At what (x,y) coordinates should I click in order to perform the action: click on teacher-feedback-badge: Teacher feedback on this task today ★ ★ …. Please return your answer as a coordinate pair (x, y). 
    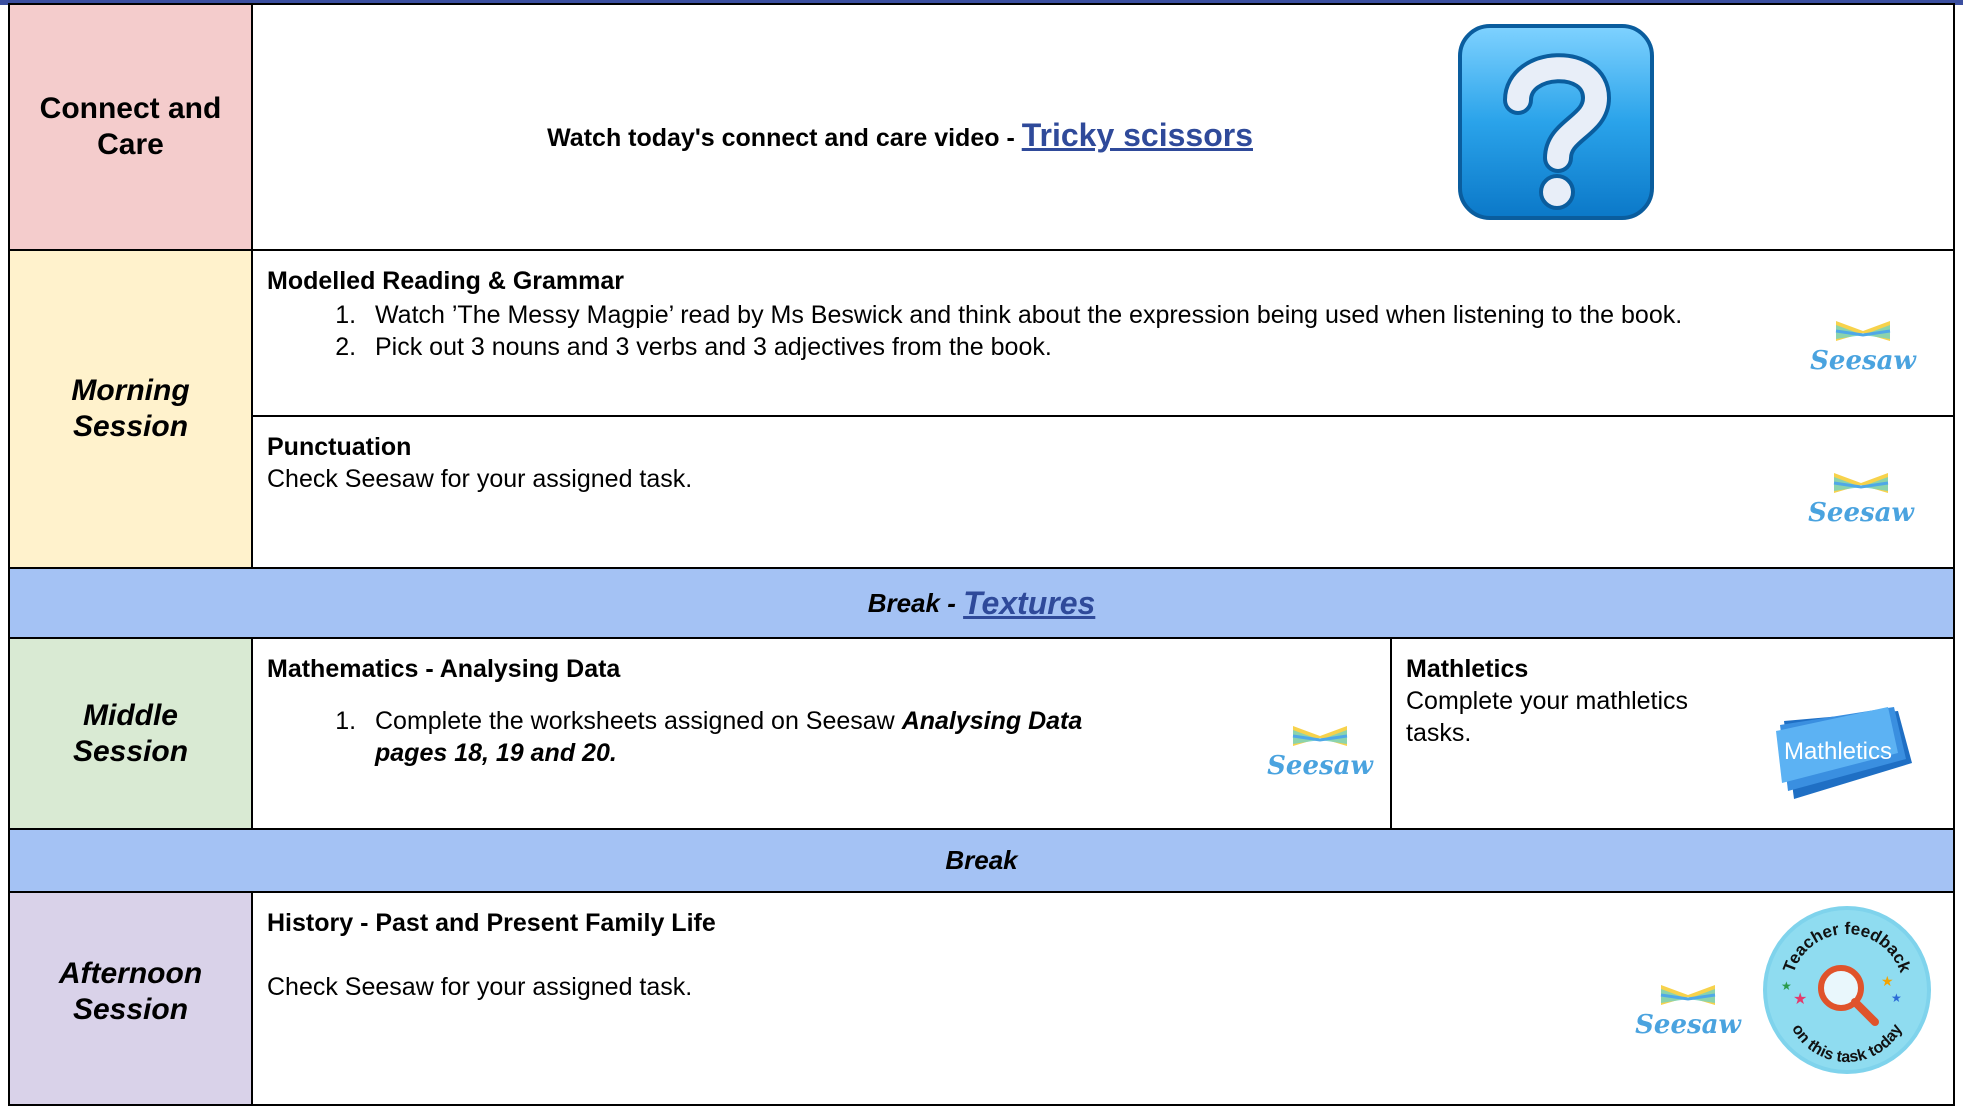
    Looking at the image, I should click on (1847, 990).